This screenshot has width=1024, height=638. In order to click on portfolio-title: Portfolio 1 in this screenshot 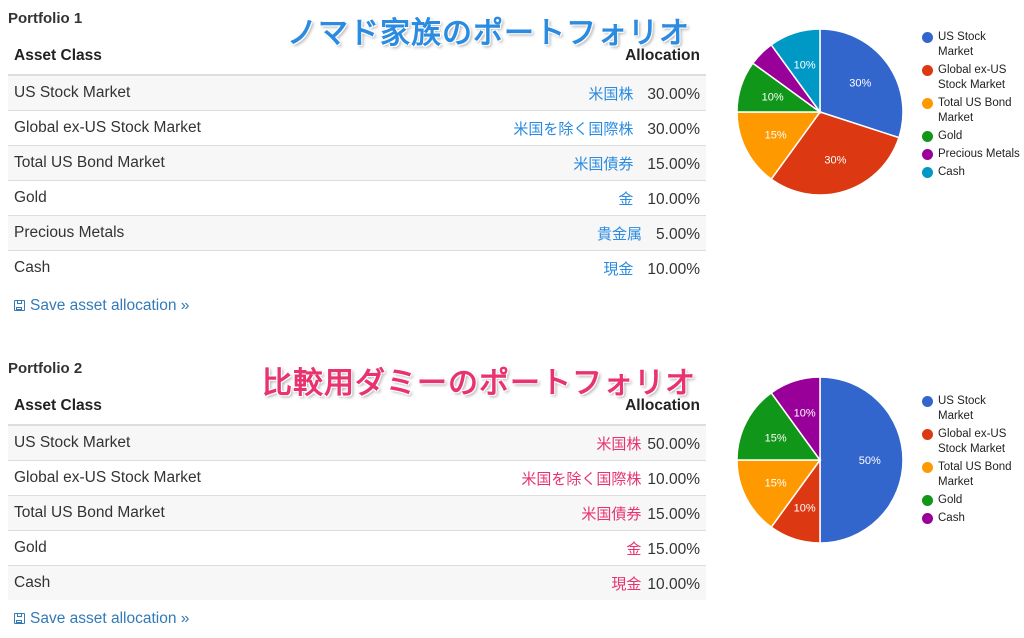, I will do `click(45, 18)`.